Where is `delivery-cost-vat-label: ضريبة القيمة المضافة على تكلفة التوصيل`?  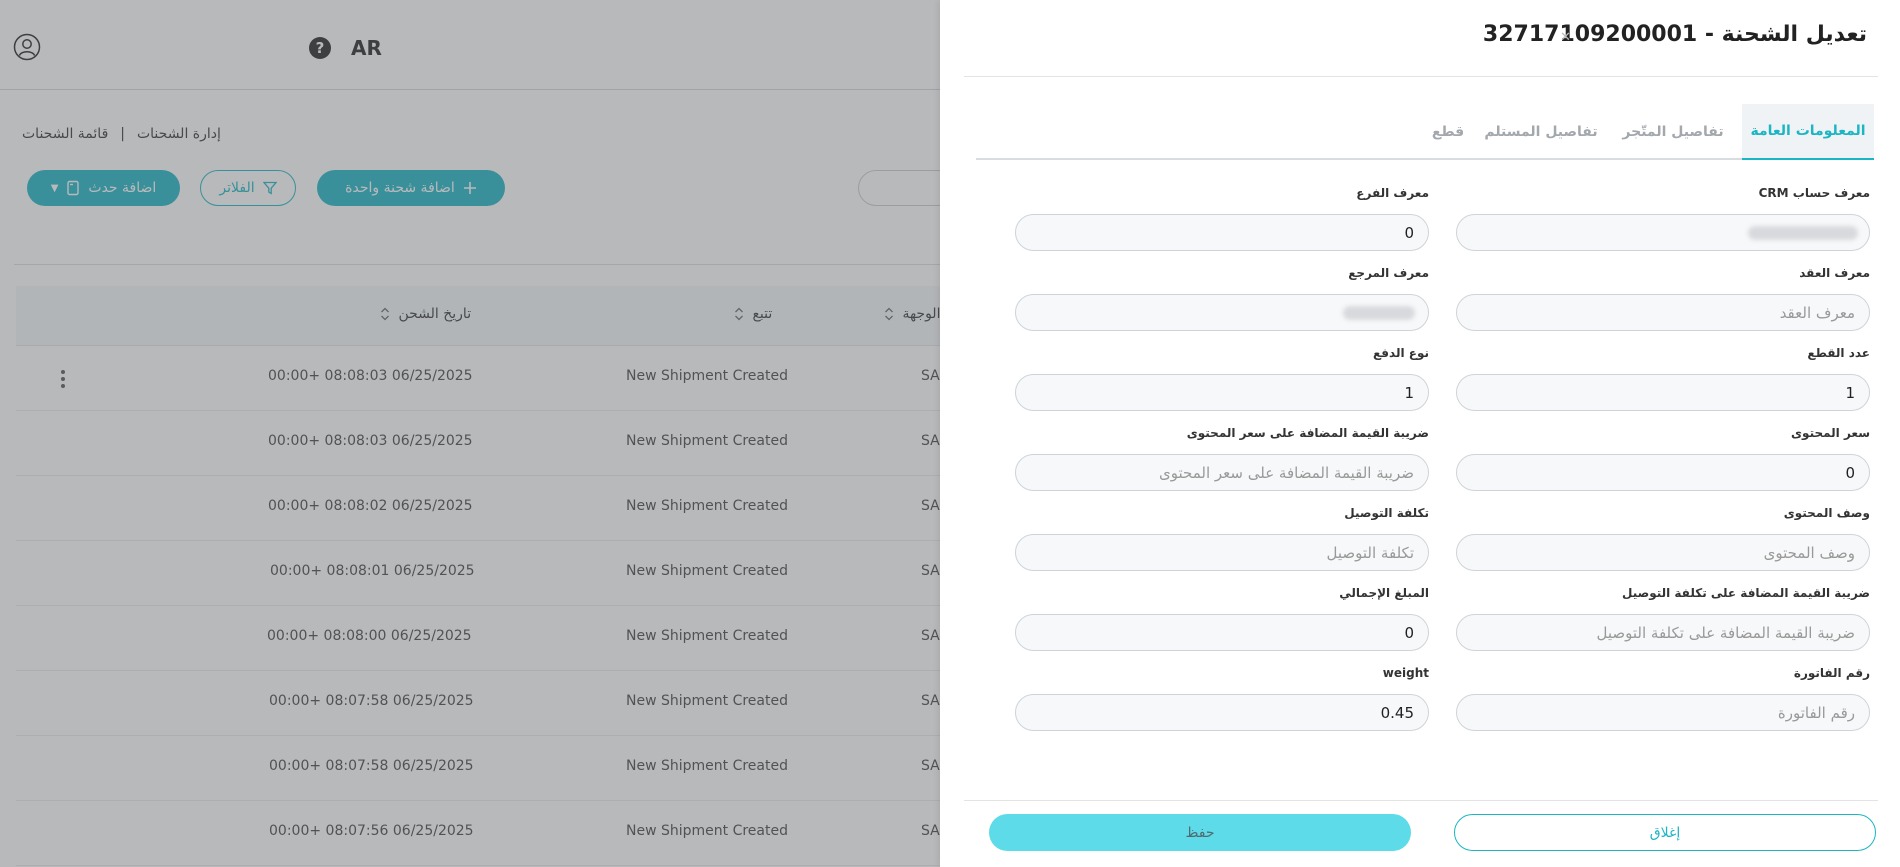 delivery-cost-vat-label: ضريبة القيمة المضافة على تكلفة التوصيل is located at coordinates (1745, 593).